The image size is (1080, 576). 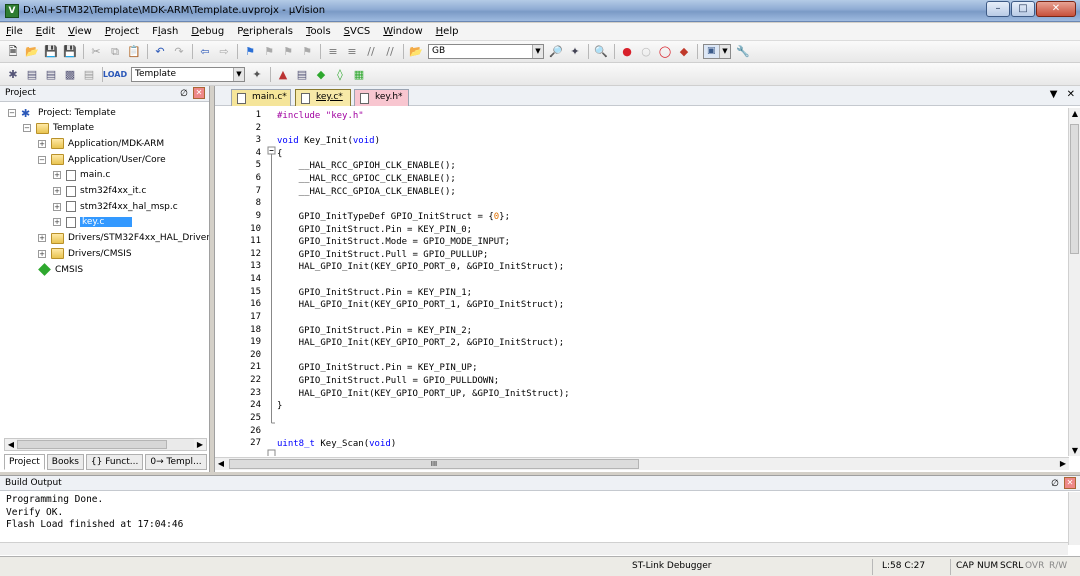 I want to click on close-tab-icon: ✕, so click(x=1071, y=94).